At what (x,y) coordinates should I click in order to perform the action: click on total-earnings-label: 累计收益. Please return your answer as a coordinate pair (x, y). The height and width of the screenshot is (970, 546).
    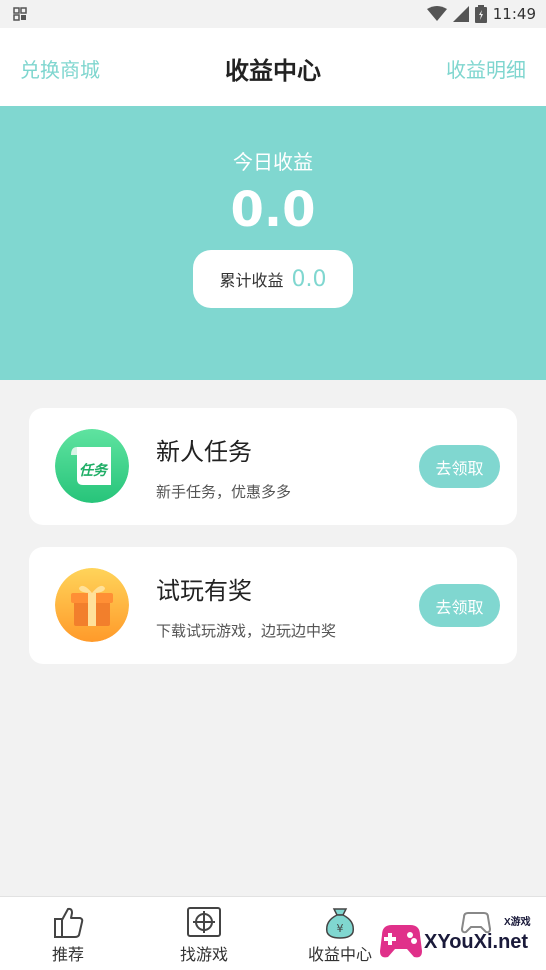
    Looking at the image, I should click on (251, 280).